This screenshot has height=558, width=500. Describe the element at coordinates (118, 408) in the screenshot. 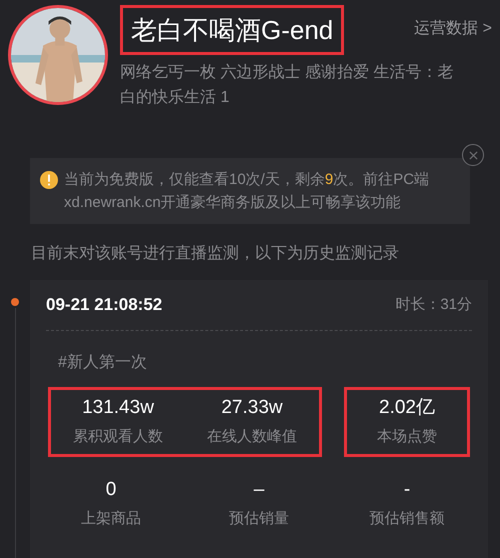

I see `stat-value: 131.43w` at that location.